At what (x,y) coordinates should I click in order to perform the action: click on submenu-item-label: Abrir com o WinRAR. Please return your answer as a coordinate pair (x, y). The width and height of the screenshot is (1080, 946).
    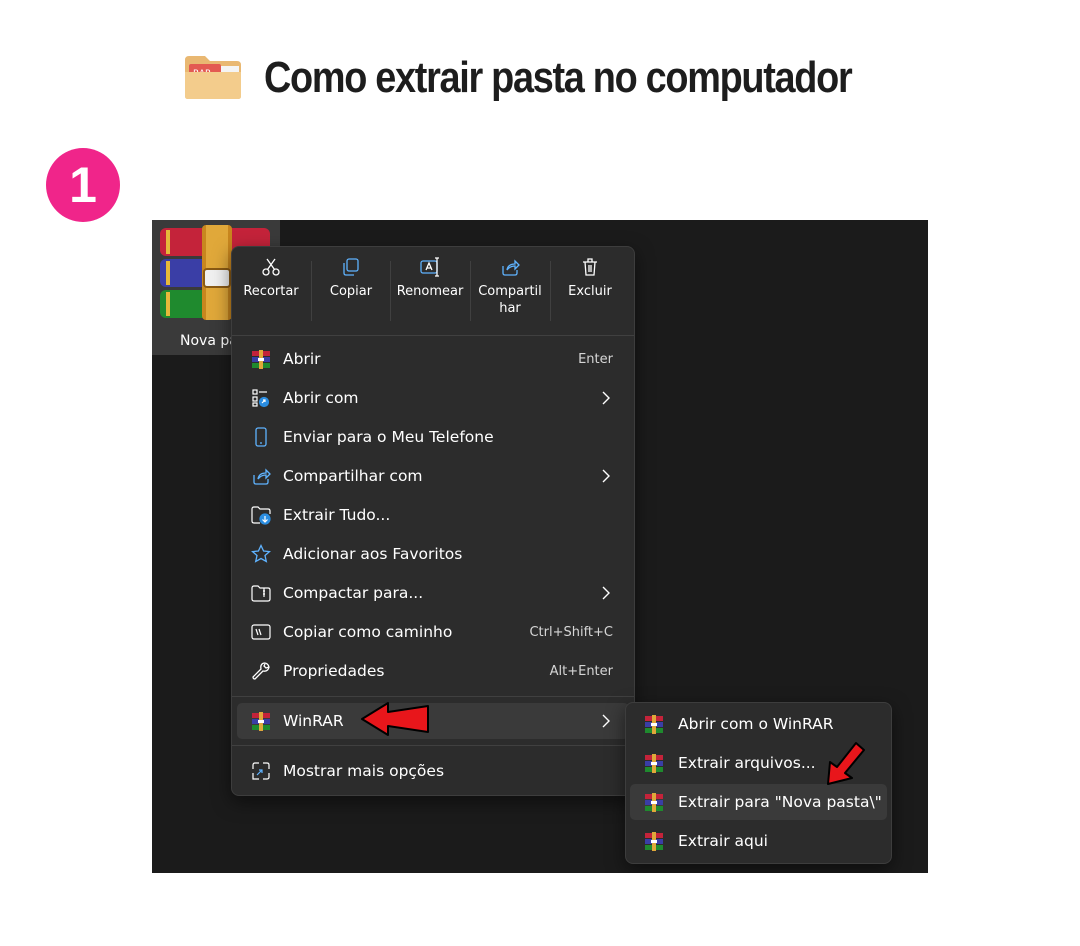
    Looking at the image, I should click on (756, 724).